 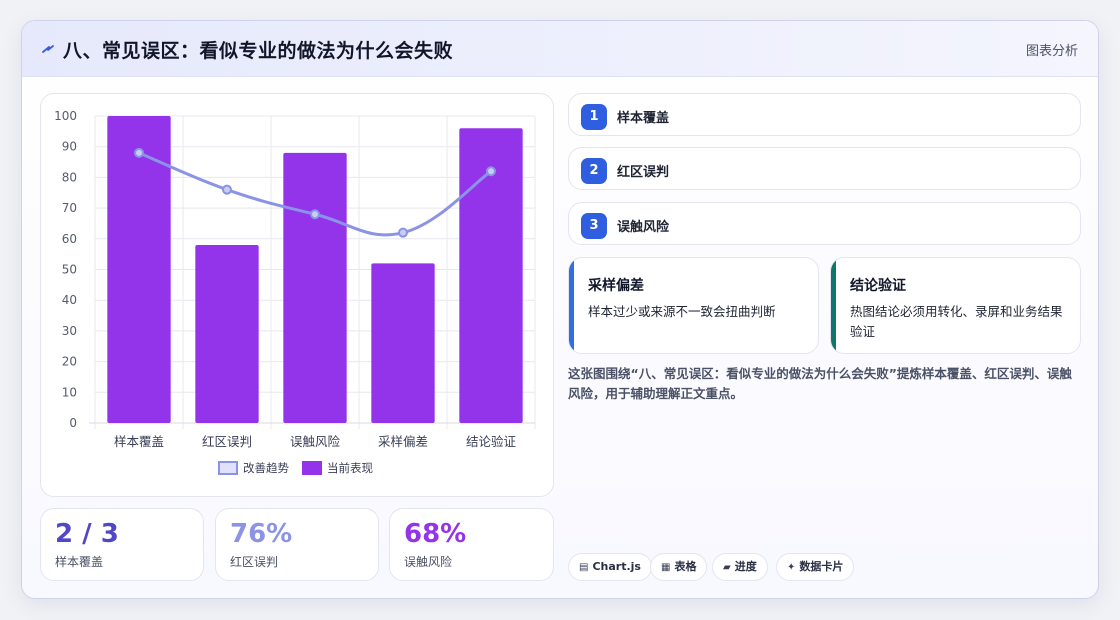 I want to click on stat-card: 76% 红区误判, so click(x=297, y=544).